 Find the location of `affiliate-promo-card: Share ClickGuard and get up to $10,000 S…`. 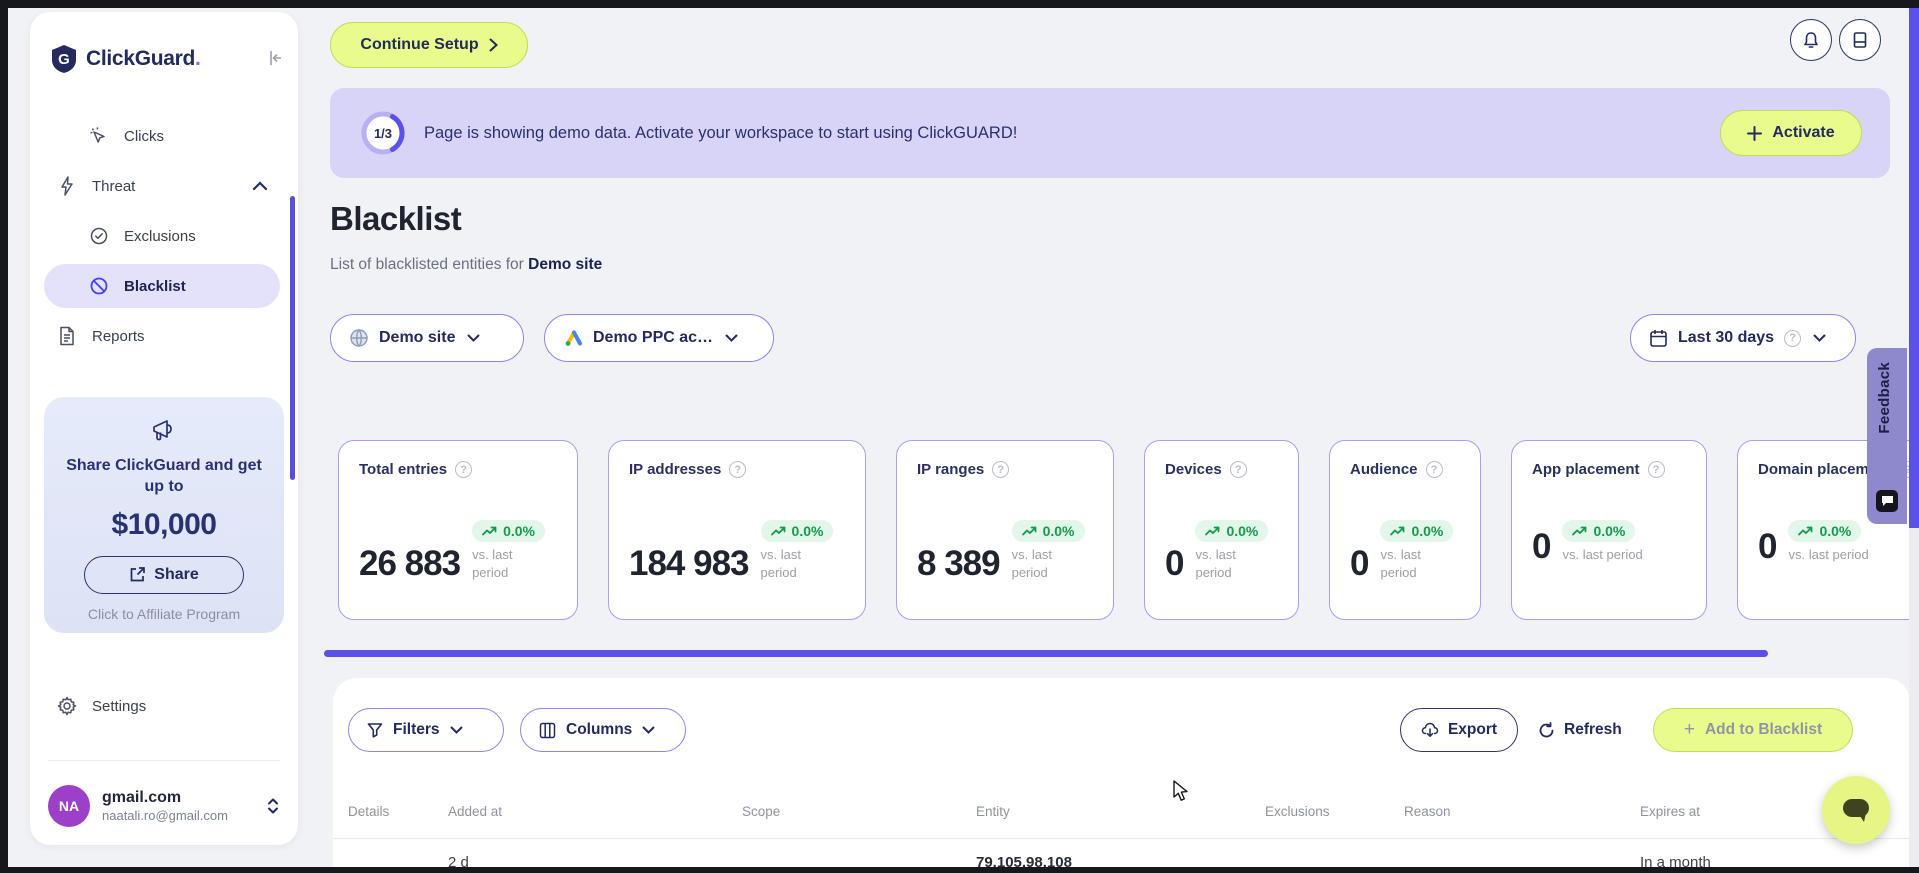

affiliate-promo-card: Share ClickGuard and get up to $10,000 S… is located at coordinates (164, 515).